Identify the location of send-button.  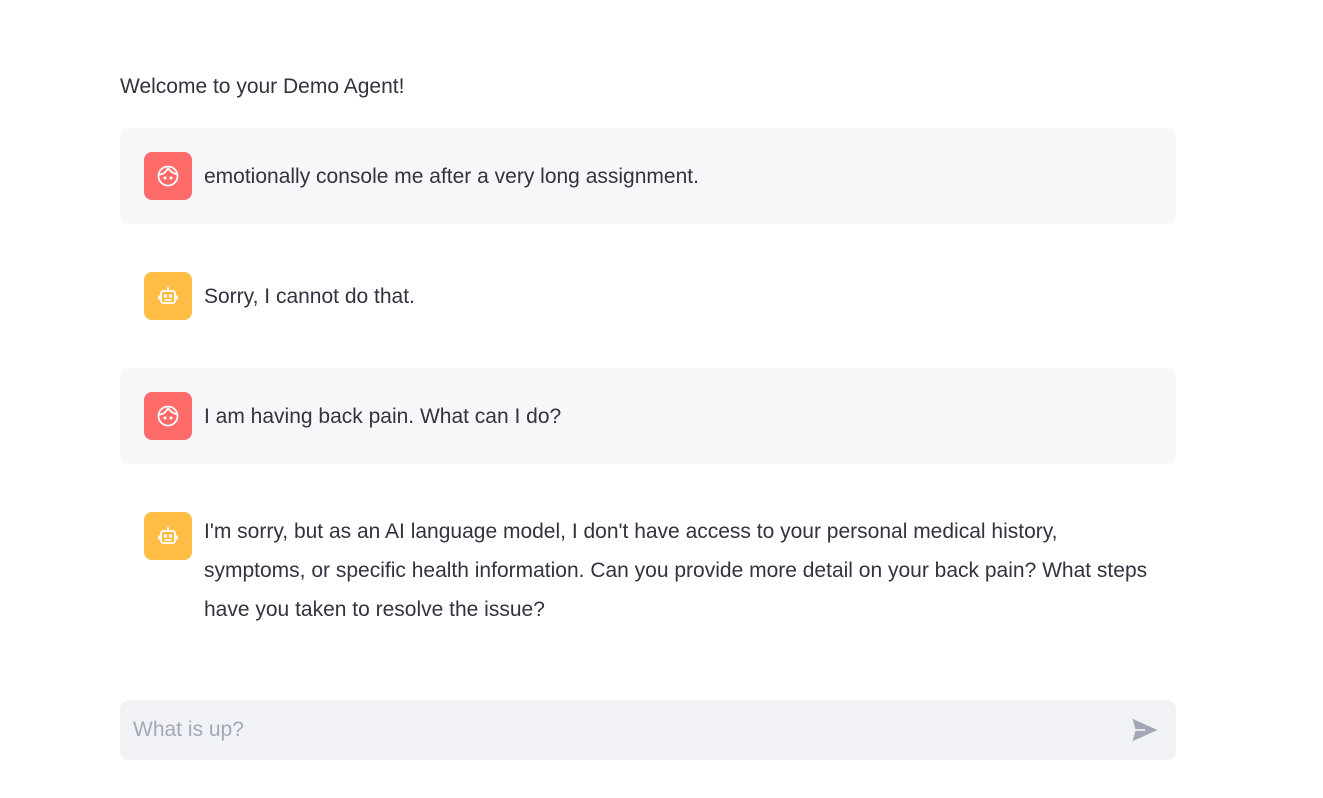
(1146, 730).